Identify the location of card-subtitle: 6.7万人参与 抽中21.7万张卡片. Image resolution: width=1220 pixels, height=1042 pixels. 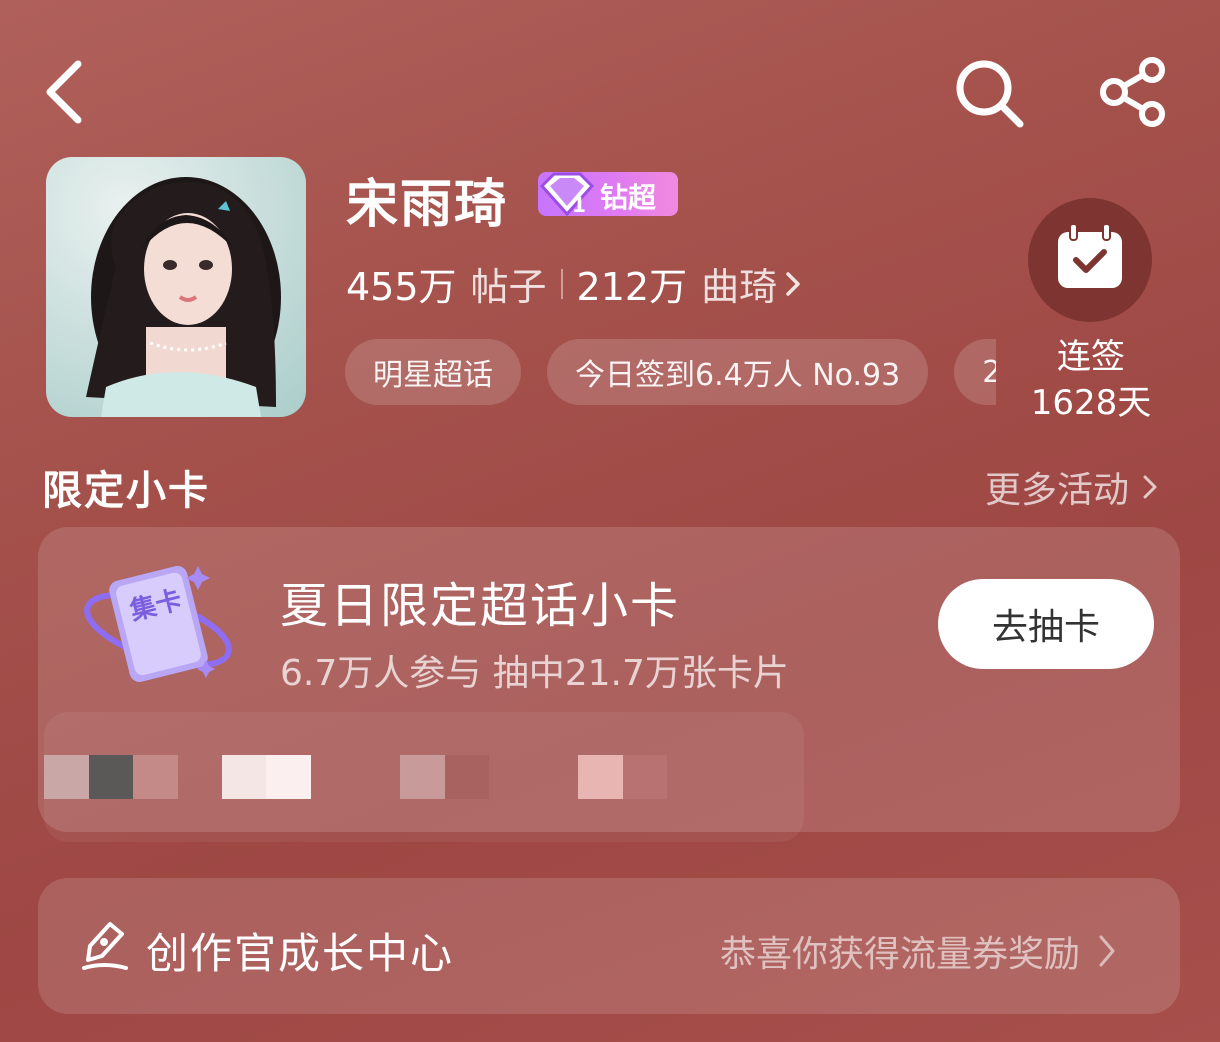
(534, 673).